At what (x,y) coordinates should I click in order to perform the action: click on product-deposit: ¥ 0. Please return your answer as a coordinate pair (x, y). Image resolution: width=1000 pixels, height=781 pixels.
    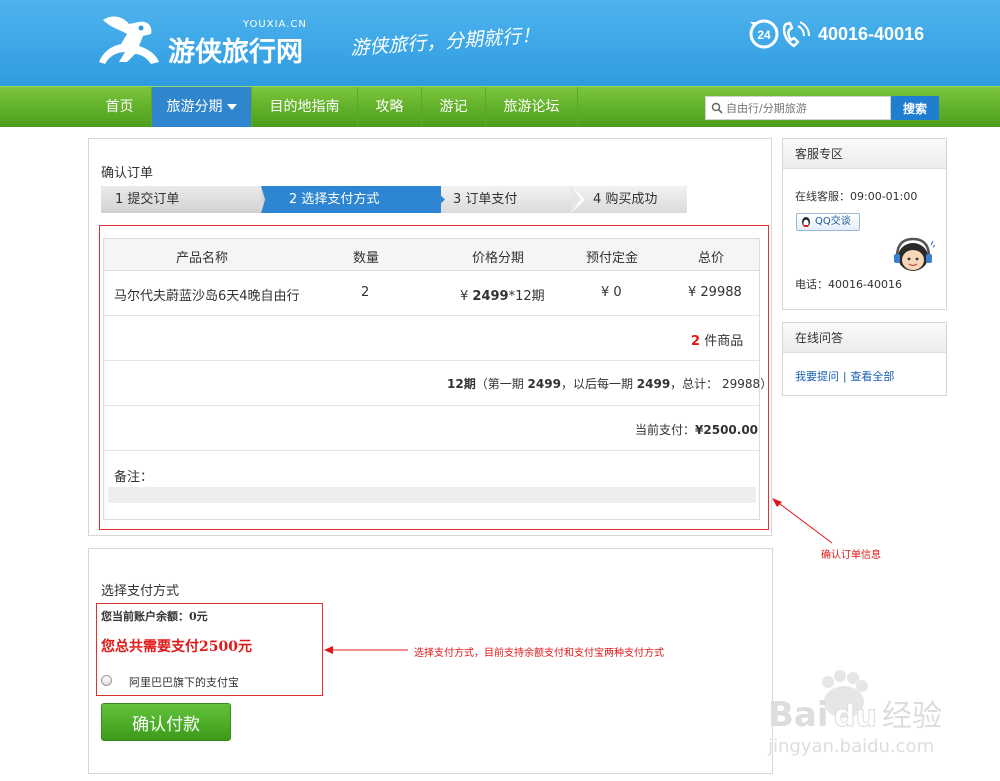
    Looking at the image, I should click on (611, 292).